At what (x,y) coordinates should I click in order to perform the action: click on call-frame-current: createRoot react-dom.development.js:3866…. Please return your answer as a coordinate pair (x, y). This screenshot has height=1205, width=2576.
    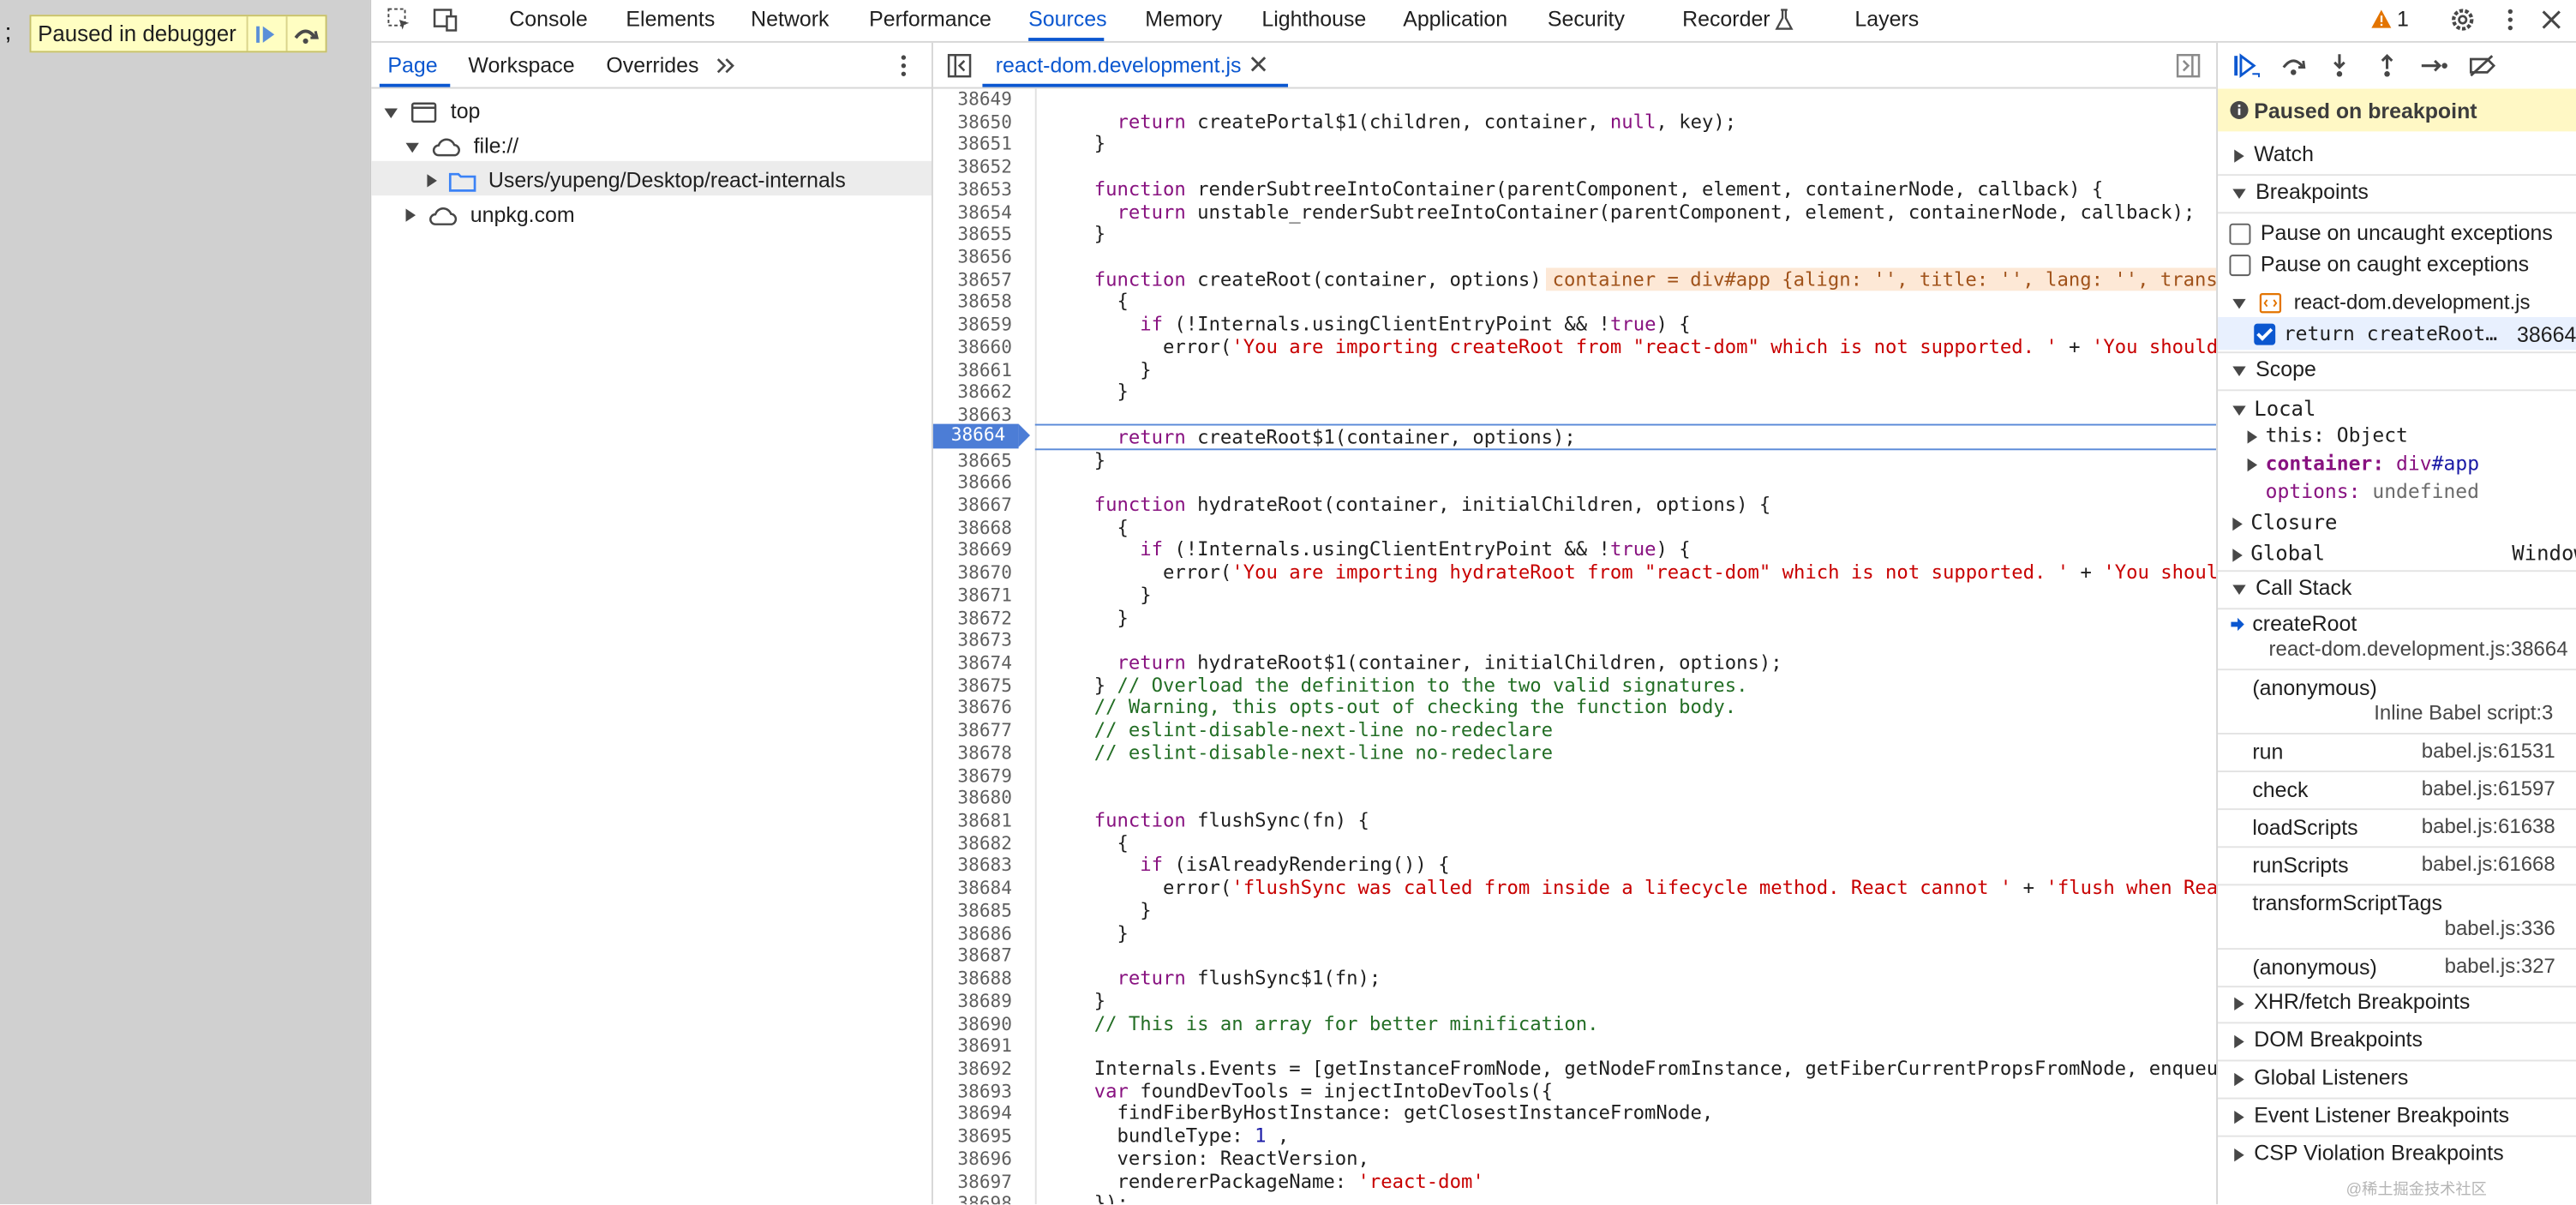
    Looking at the image, I should click on (2397, 639).